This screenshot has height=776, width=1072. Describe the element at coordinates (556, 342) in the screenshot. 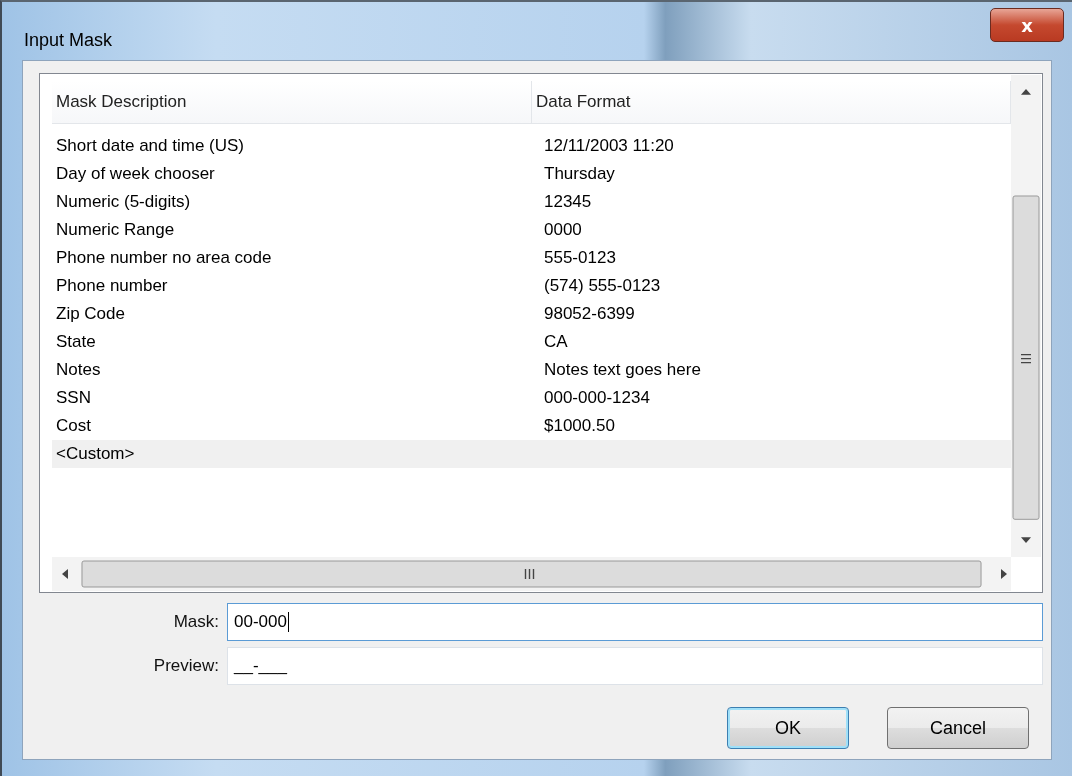

I see `format-text: CA` at that location.